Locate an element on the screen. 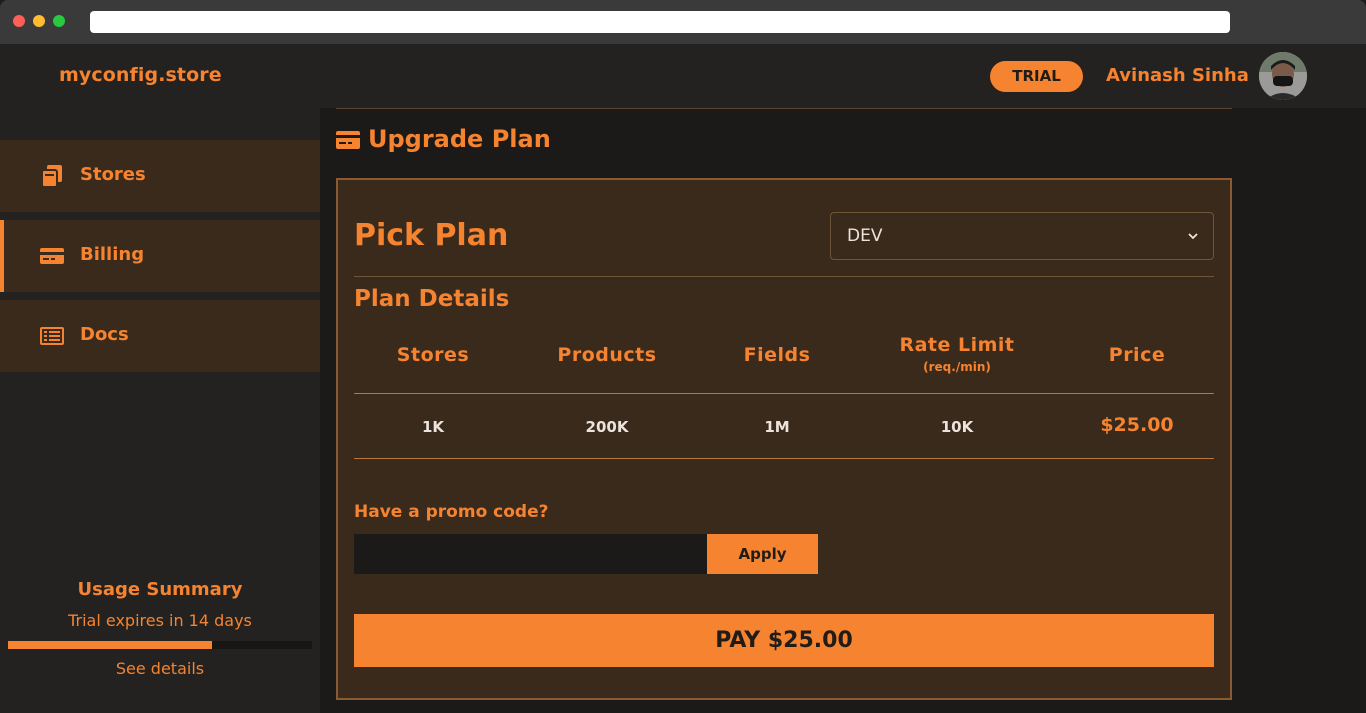 The width and height of the screenshot is (1366, 713). app-header: myconfig.store TRIAL Avinash Sinha is located at coordinates (683, 76).